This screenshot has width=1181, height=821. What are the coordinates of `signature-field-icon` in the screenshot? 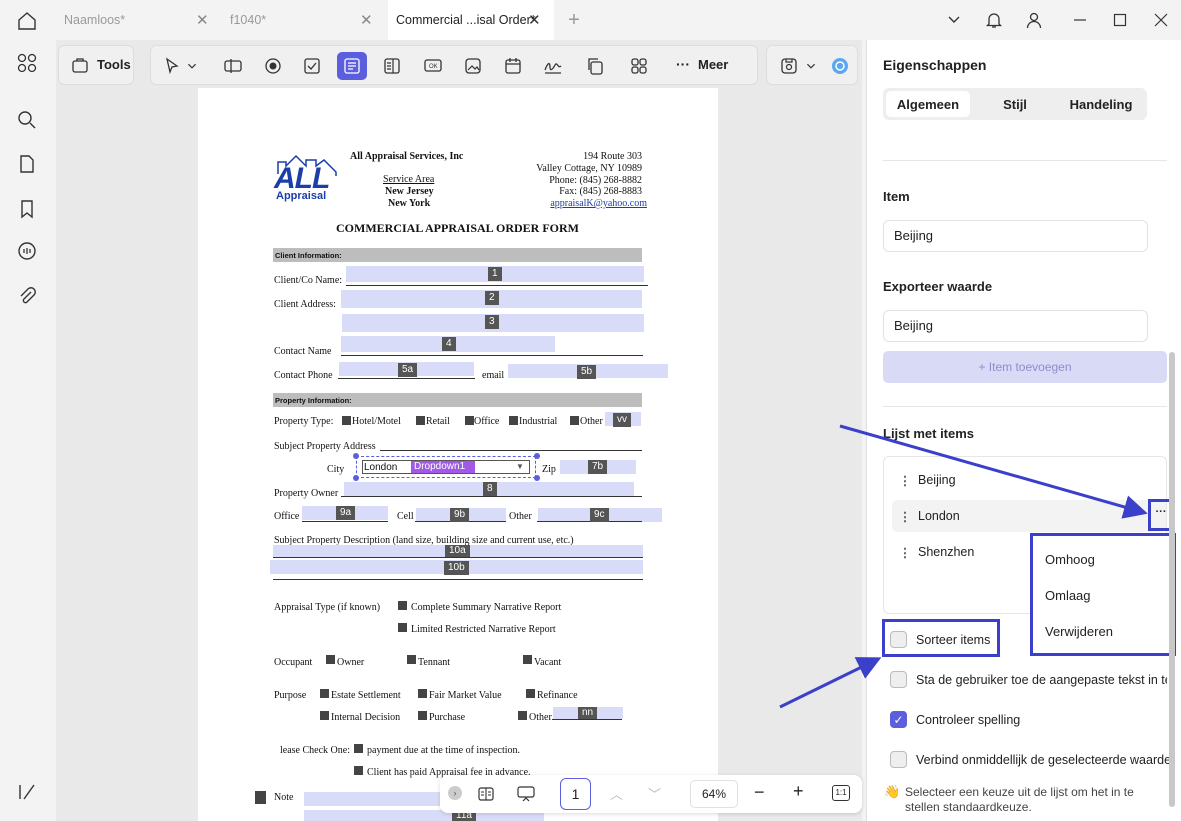 It's located at (553, 66).